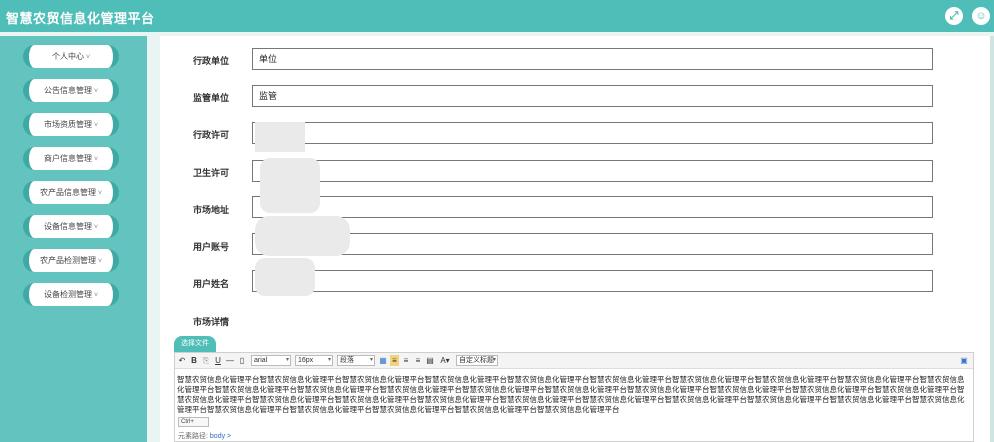  Describe the element at coordinates (67, 294) in the screenshot. I see `sidebar-item-label: 设备检测管理` at that location.